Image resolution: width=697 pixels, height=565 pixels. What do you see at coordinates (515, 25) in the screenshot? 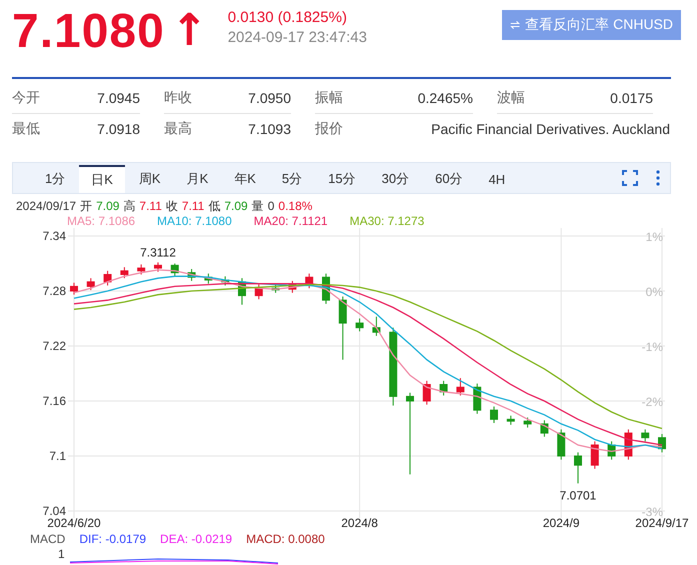
I see `swap-icon` at bounding box center [515, 25].